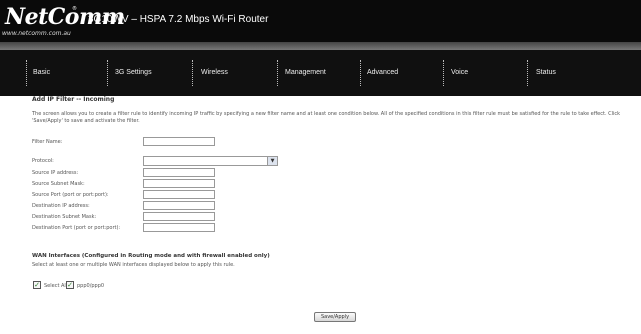 Image resolution: width=641 pixels, height=334 pixels. Describe the element at coordinates (36, 33) in the screenshot. I see `logo-url: www.netcomm.com.au` at that location.